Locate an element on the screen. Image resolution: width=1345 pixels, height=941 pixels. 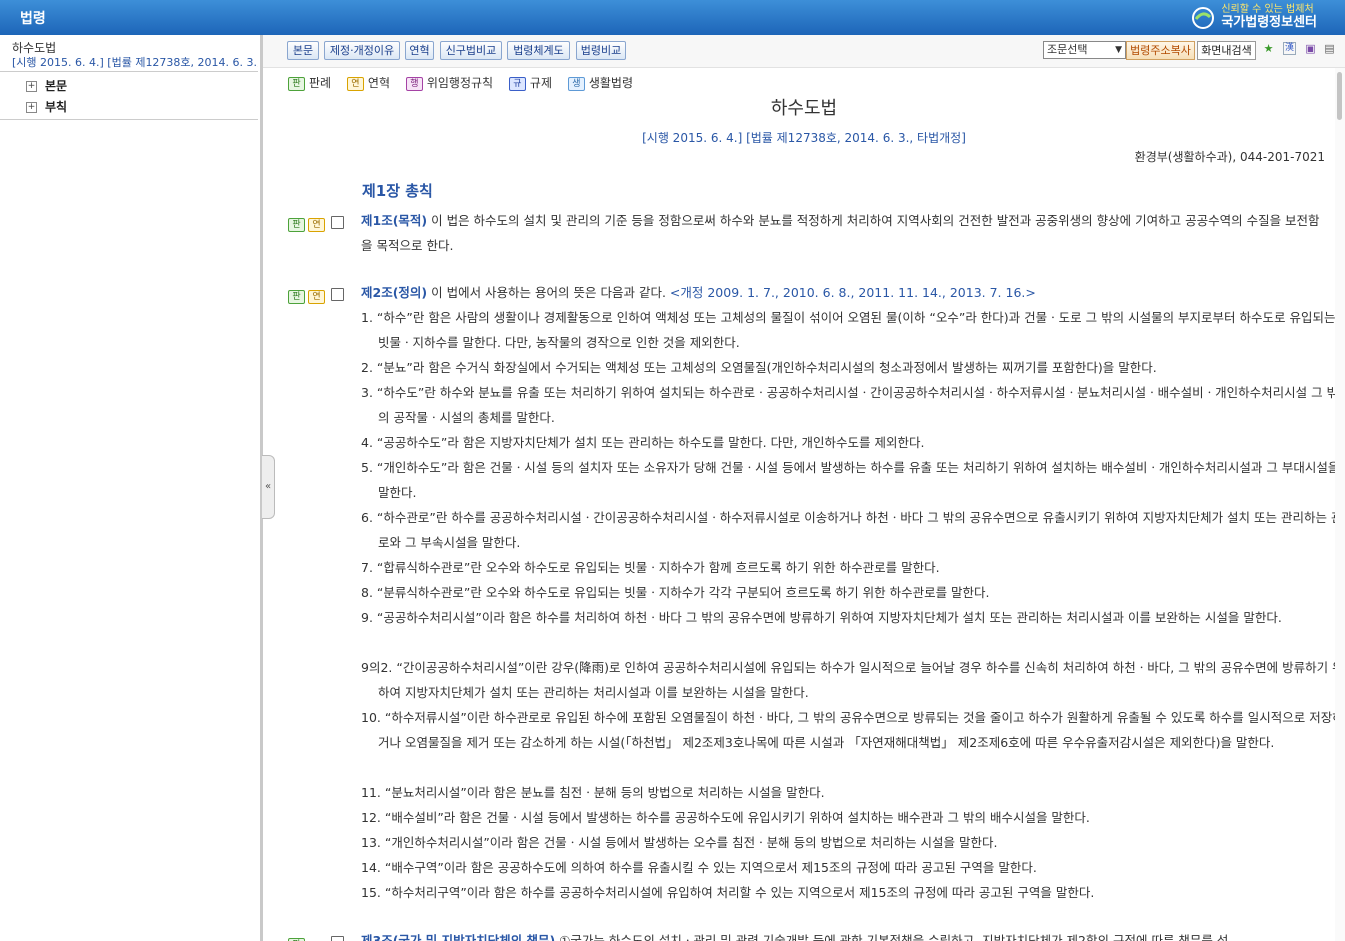
legend-label: 규제 is located at coordinates (541, 83).